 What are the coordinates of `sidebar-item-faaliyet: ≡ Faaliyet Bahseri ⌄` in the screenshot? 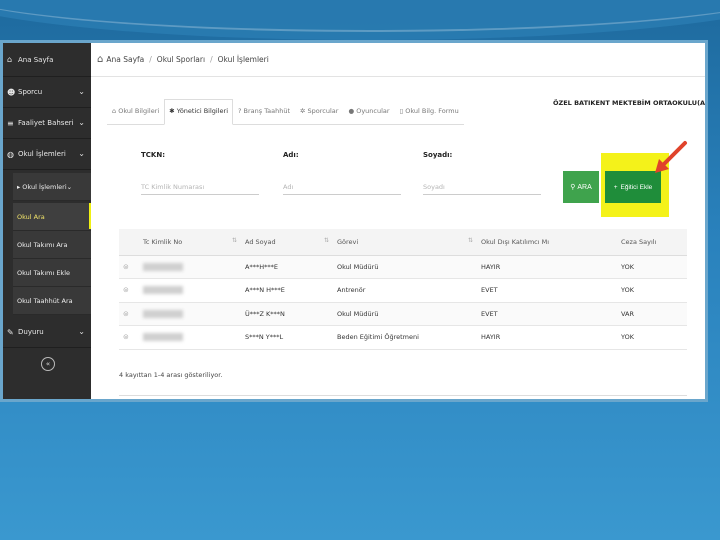 It's located at (47, 123).